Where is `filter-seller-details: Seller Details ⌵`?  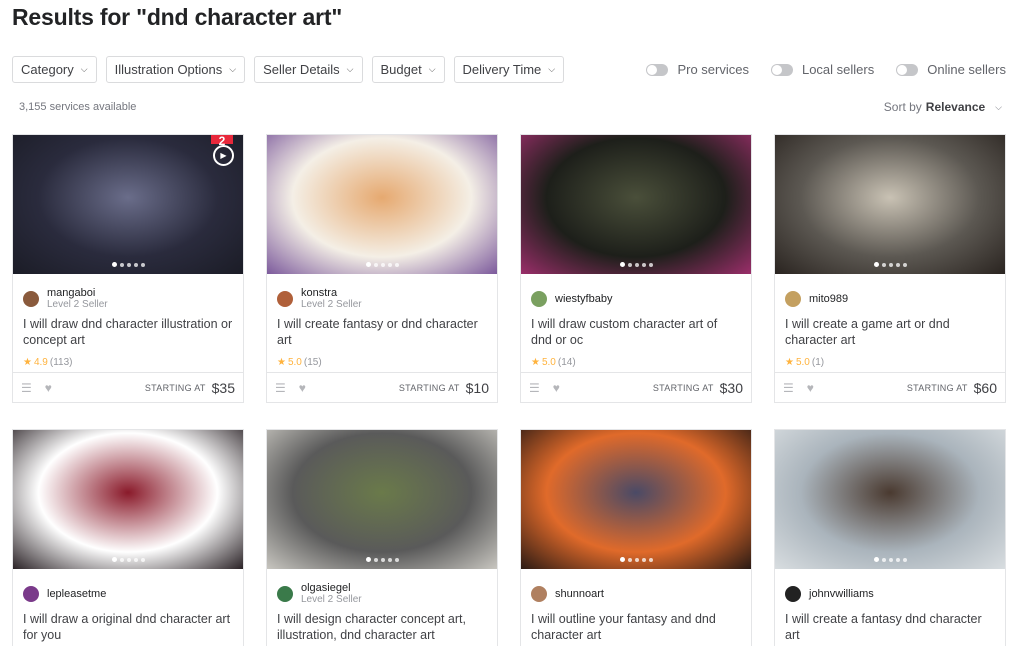
filter-seller-details: Seller Details ⌵ is located at coordinates (308, 69).